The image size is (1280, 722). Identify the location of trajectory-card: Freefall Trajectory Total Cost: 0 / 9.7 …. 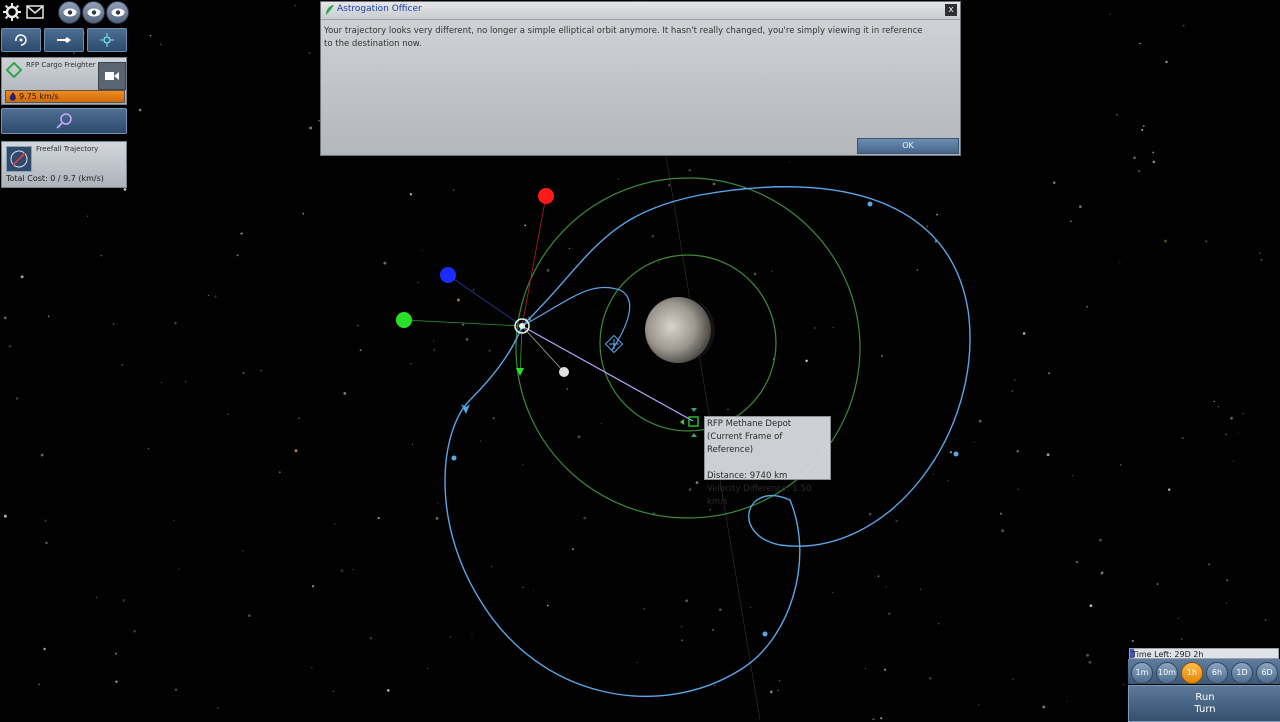
(64, 164).